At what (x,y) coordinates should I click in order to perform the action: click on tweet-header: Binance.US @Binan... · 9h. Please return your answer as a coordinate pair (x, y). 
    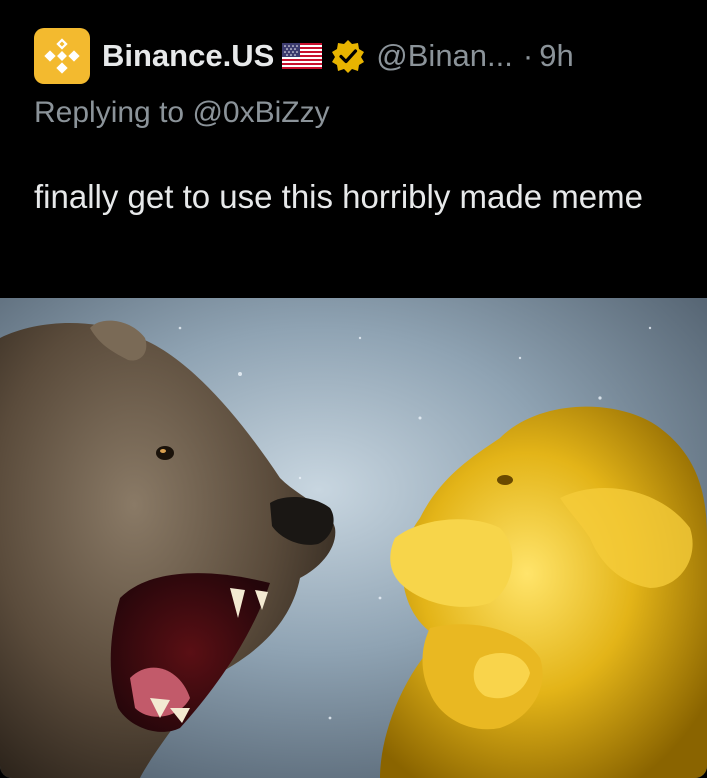
    Looking at the image, I should click on (359, 56).